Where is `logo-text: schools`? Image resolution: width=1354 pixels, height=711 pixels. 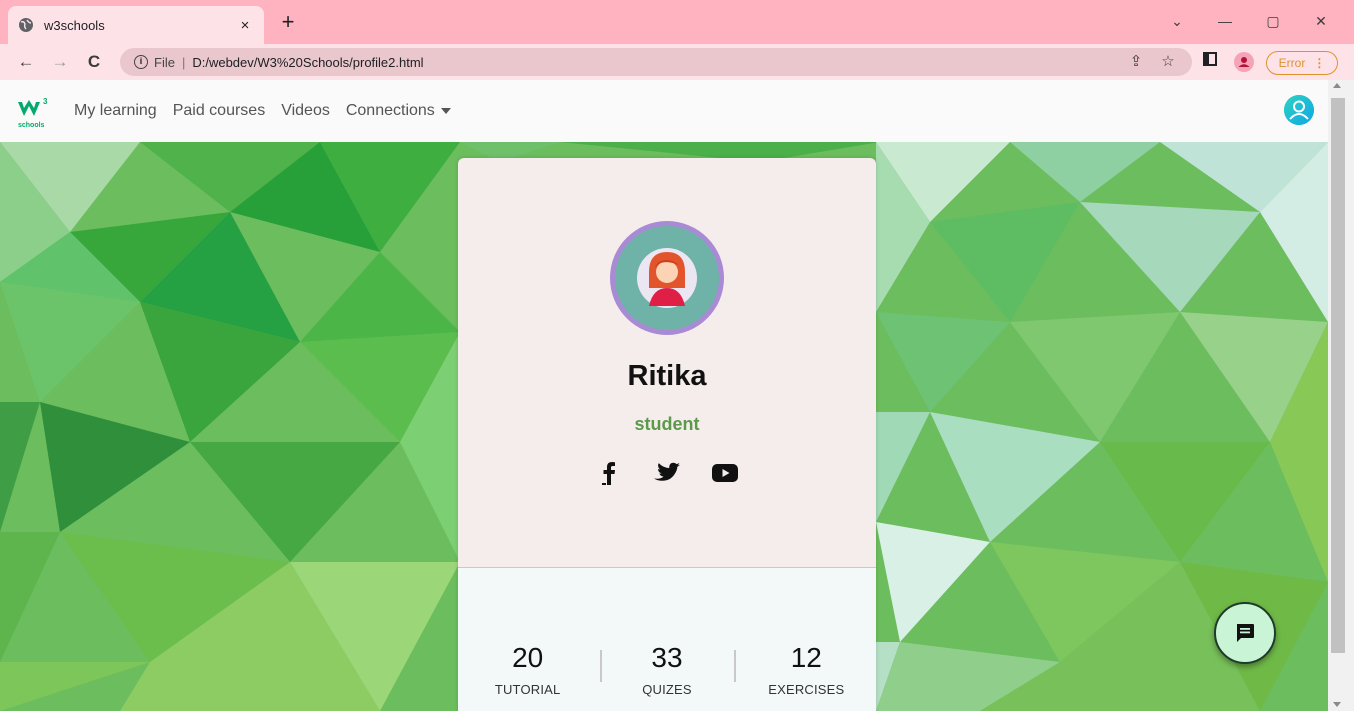
logo-text: schools is located at coordinates (31, 125).